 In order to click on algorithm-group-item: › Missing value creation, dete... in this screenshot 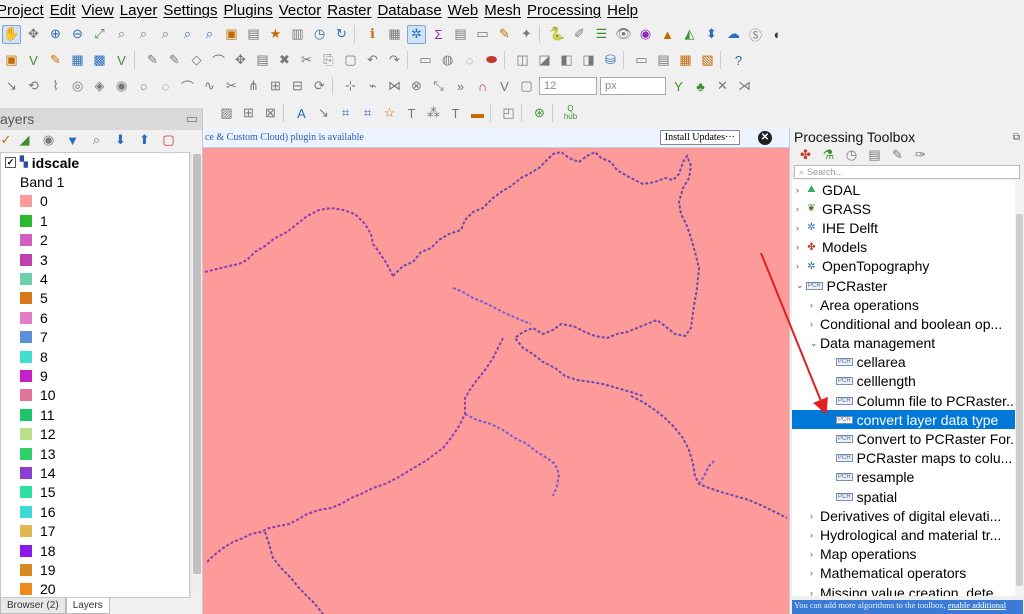, I will do `click(907, 589)`.